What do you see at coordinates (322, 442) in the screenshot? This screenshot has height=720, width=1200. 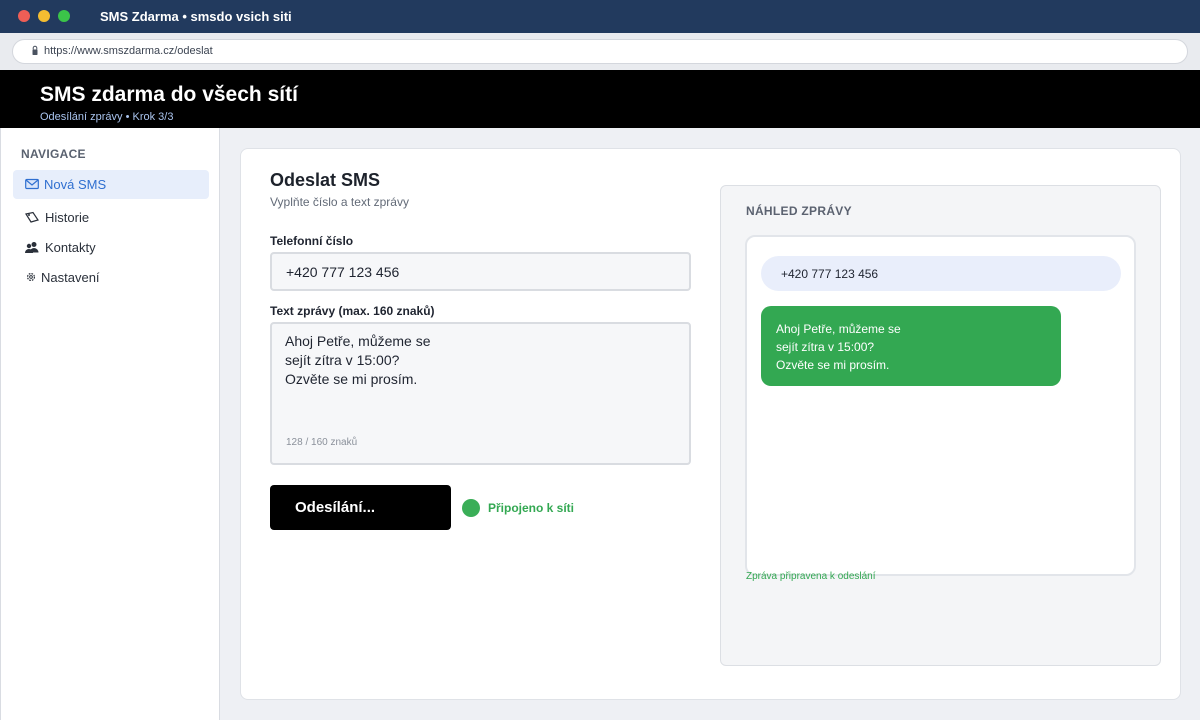 I see `char-counter: 128 / 160 znaků` at bounding box center [322, 442].